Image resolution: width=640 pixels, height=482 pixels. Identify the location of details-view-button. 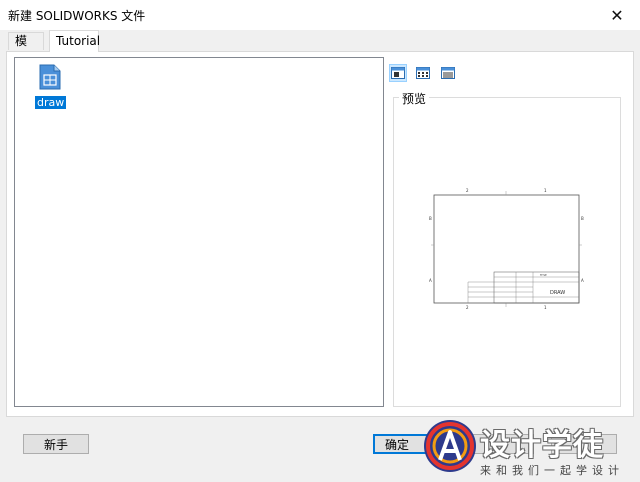
(448, 73).